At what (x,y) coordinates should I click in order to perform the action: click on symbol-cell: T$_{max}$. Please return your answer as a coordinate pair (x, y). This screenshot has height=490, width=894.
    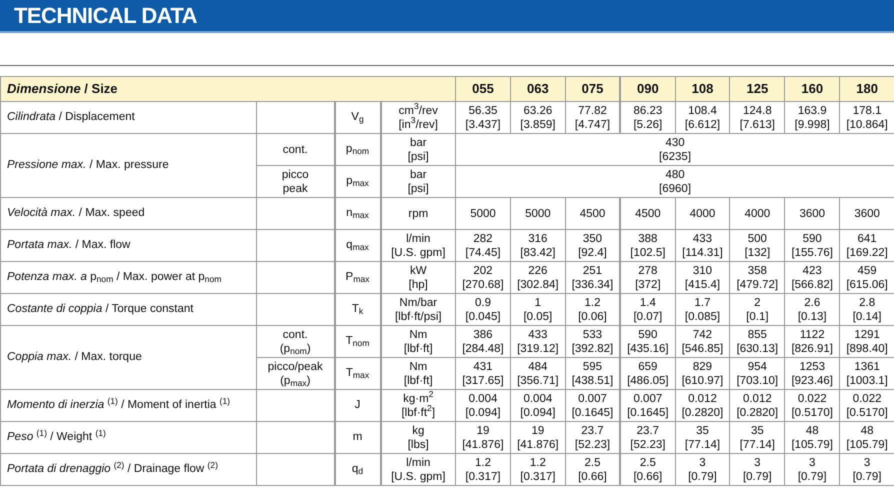
    Looking at the image, I should click on (357, 374).